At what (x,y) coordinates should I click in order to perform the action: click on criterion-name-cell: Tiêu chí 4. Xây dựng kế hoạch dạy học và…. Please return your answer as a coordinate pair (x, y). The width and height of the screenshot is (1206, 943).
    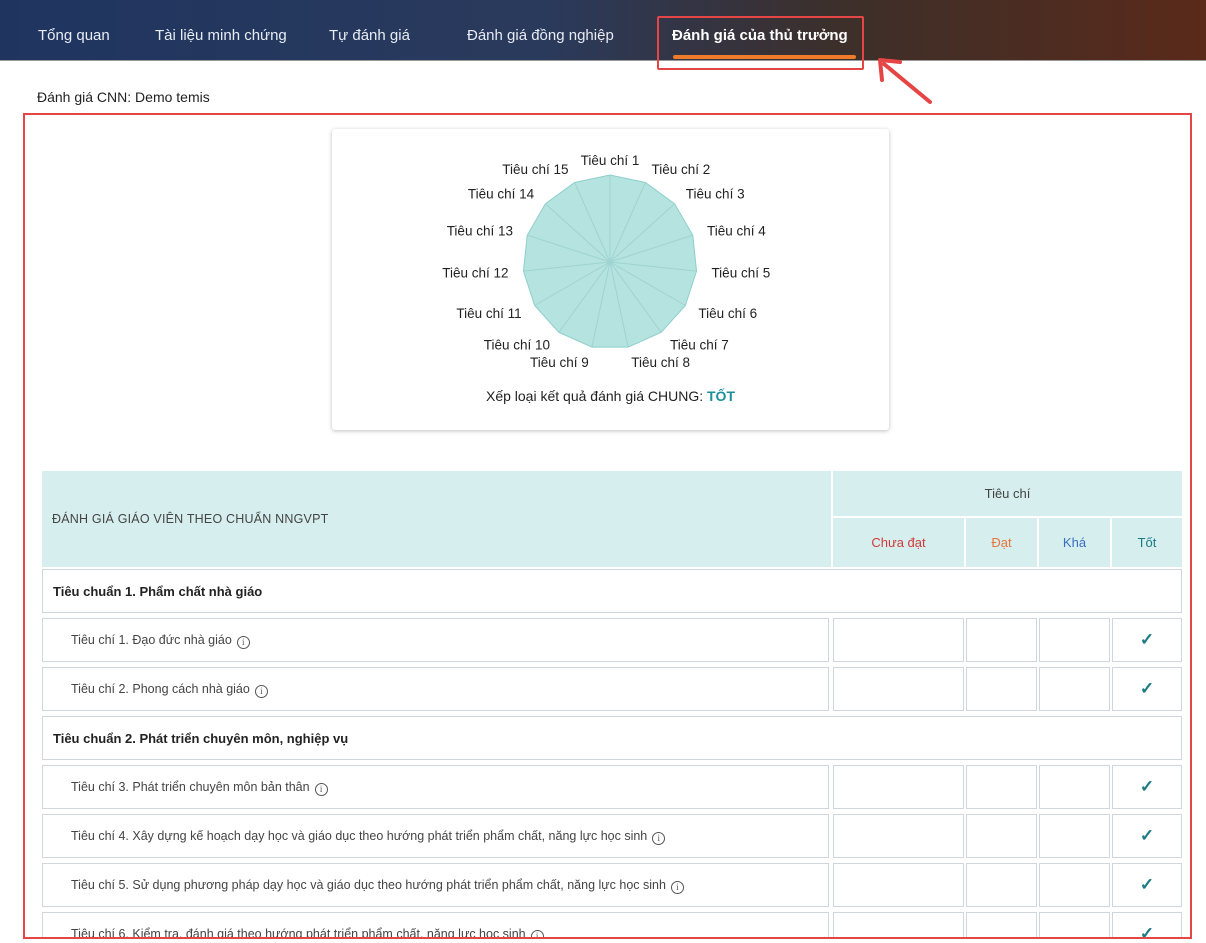
    Looking at the image, I should click on (435, 836).